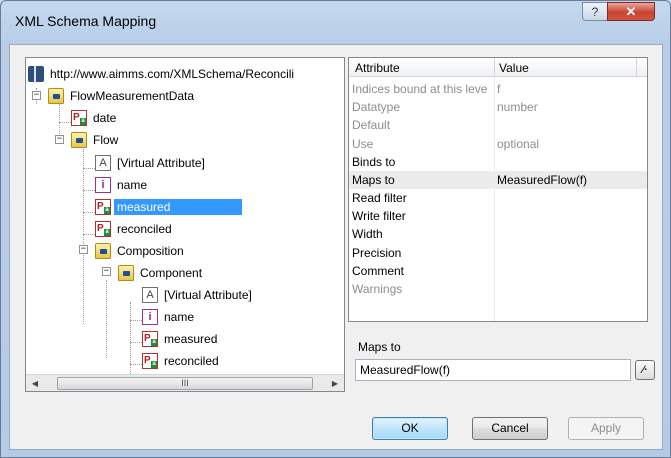 Image resolution: width=671 pixels, height=458 pixels. I want to click on tree-node: Component, so click(161, 273).